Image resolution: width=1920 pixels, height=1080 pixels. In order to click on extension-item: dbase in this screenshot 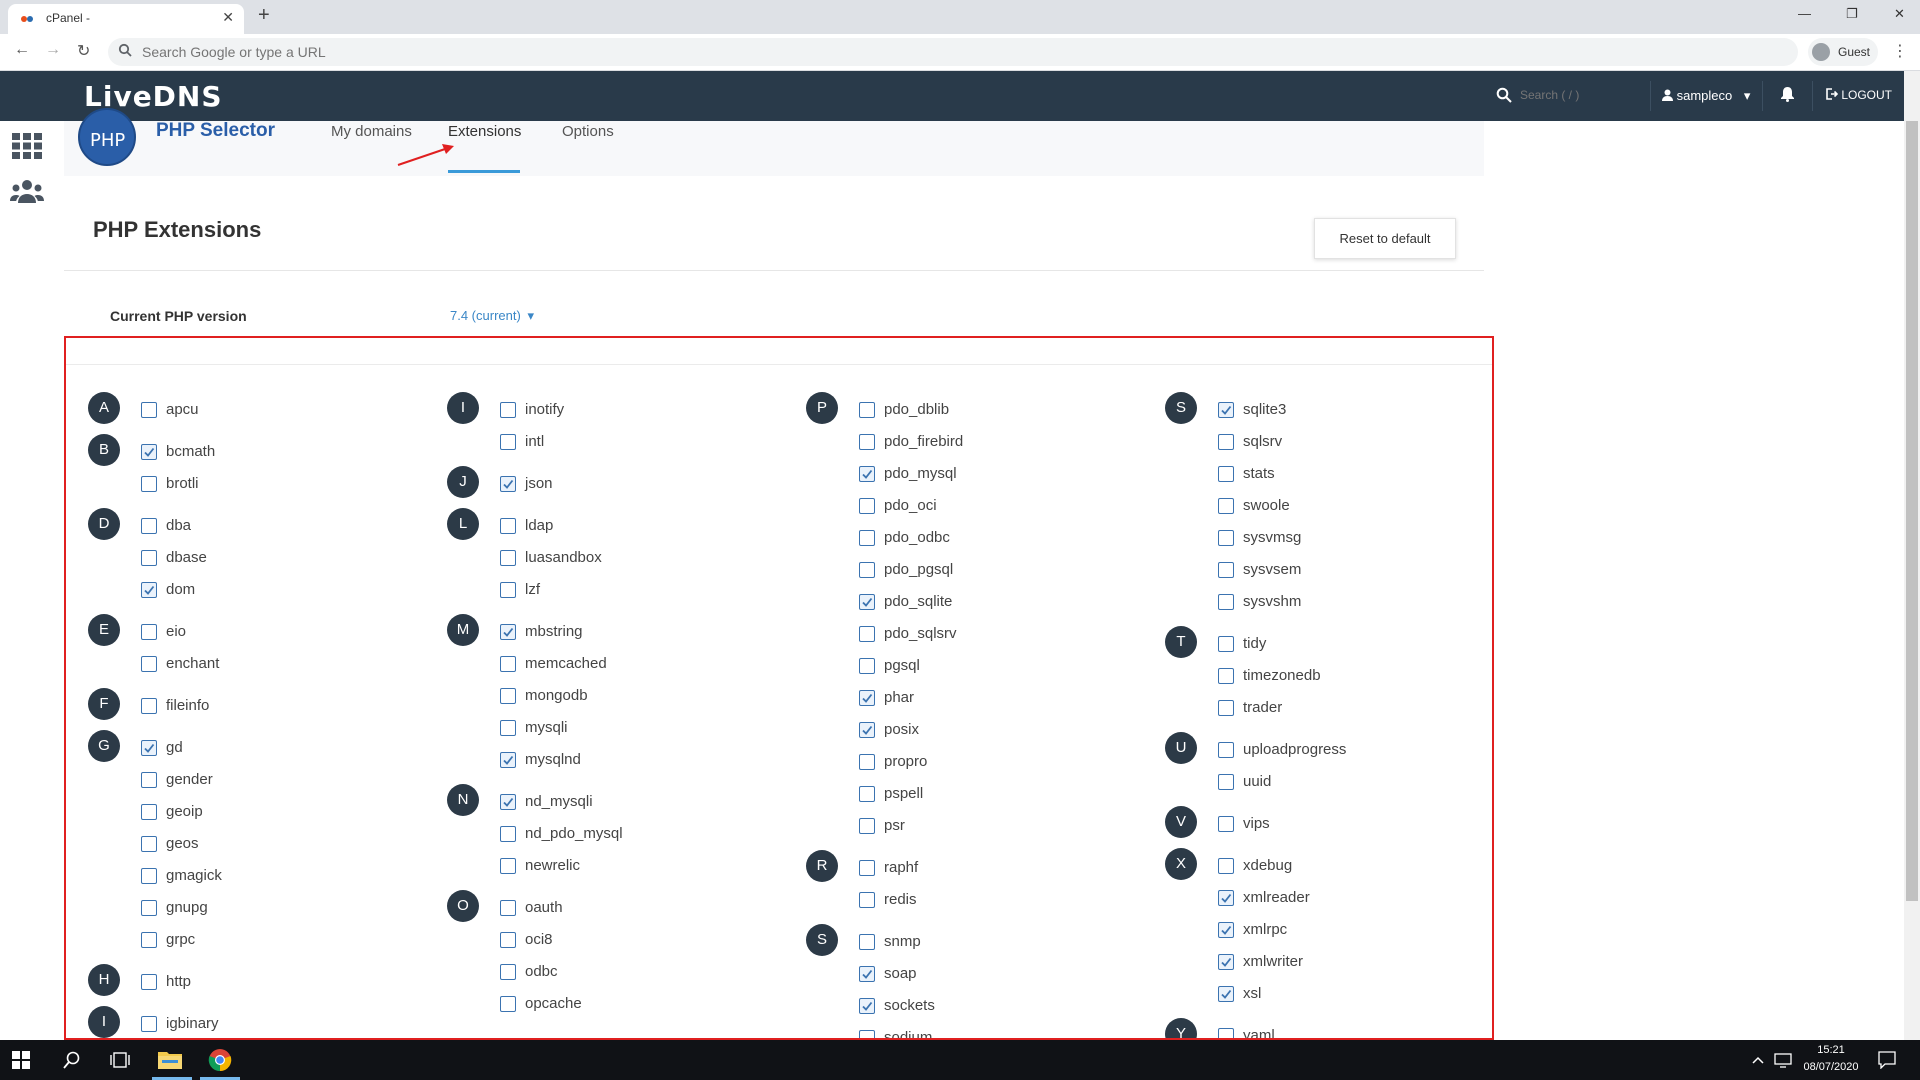, I will do `click(238, 556)`.